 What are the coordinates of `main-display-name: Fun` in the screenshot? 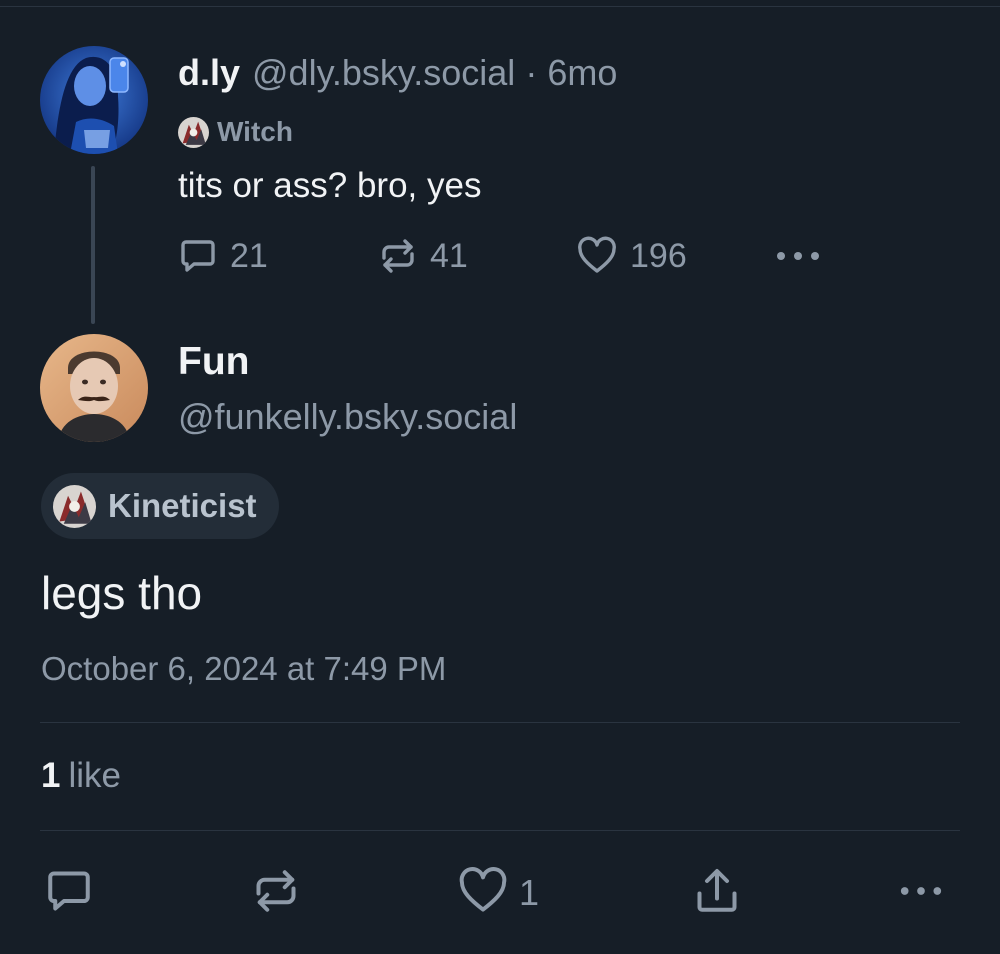 It's located at (213, 362).